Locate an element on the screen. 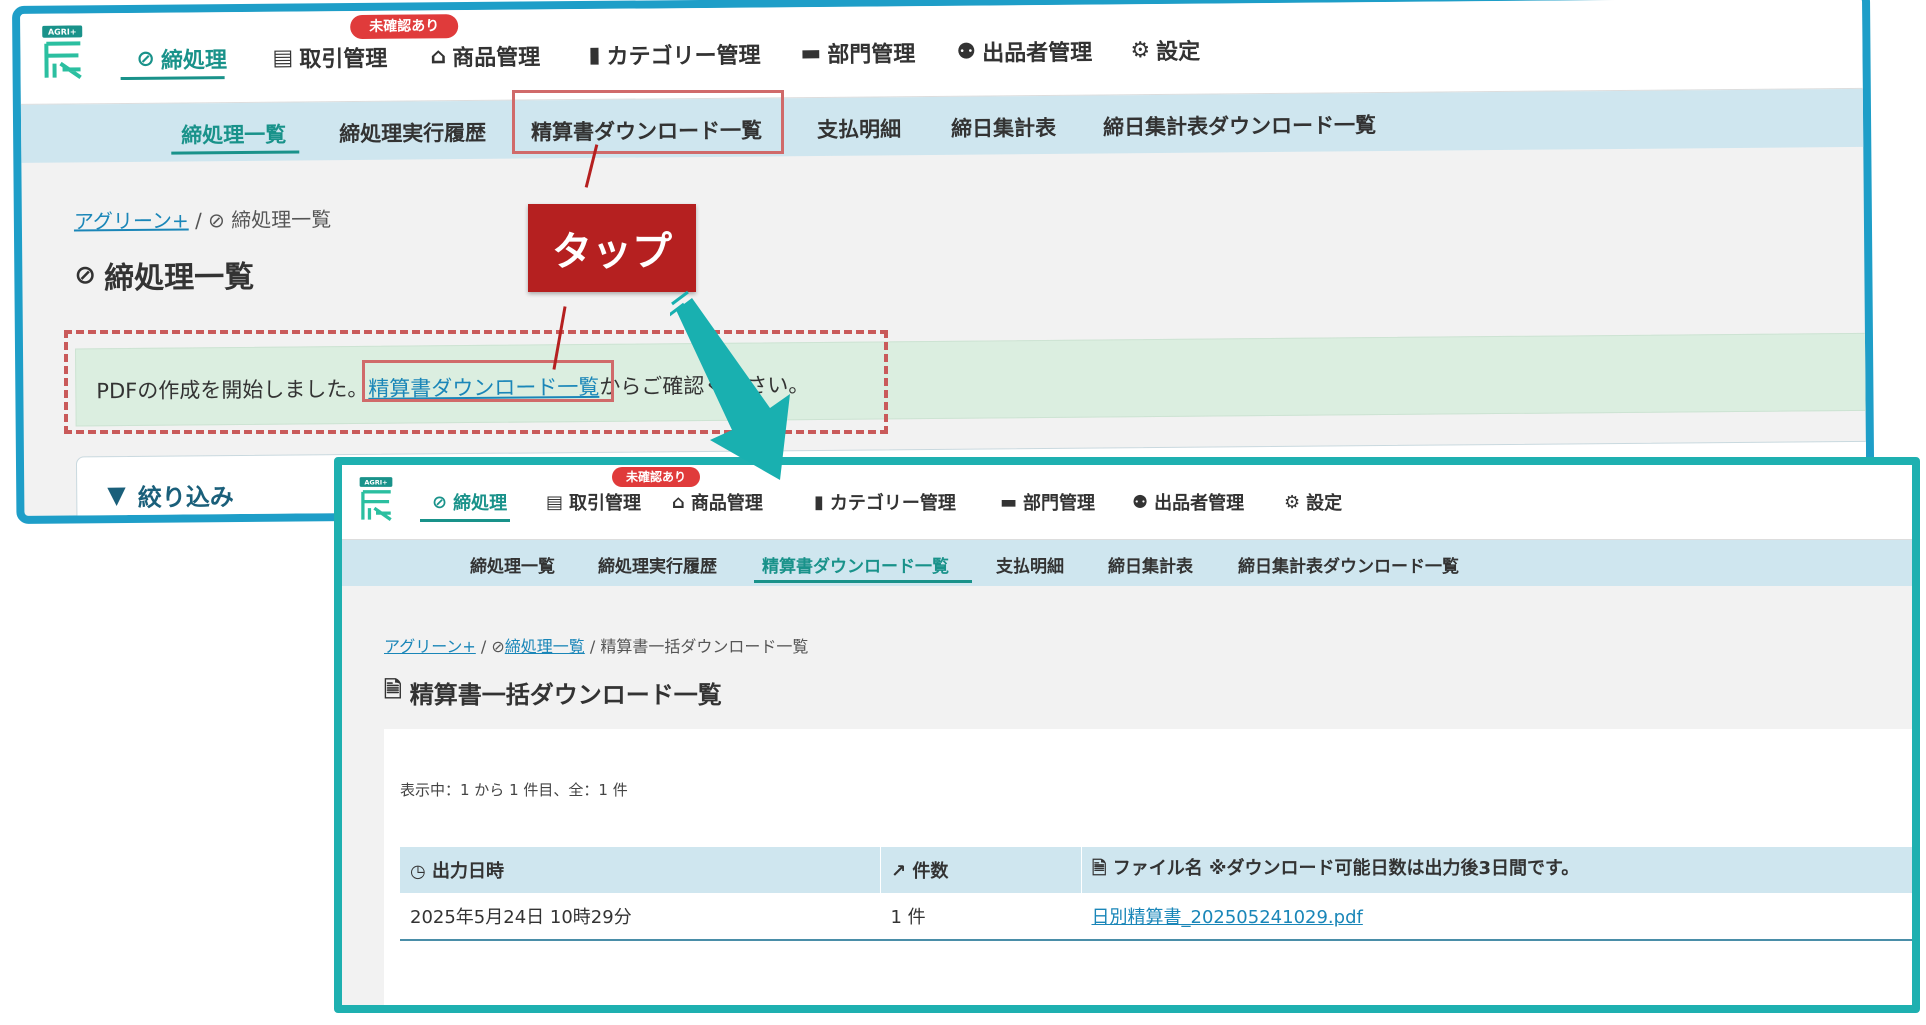 The image size is (1926, 1025). highlight-alert-link is located at coordinates (488, 381).